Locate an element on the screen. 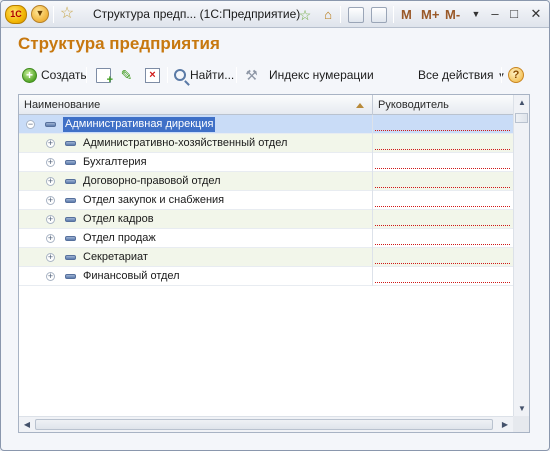 This screenshot has height=451, width=550. pencil-icon: ✎ is located at coordinates (126, 74).